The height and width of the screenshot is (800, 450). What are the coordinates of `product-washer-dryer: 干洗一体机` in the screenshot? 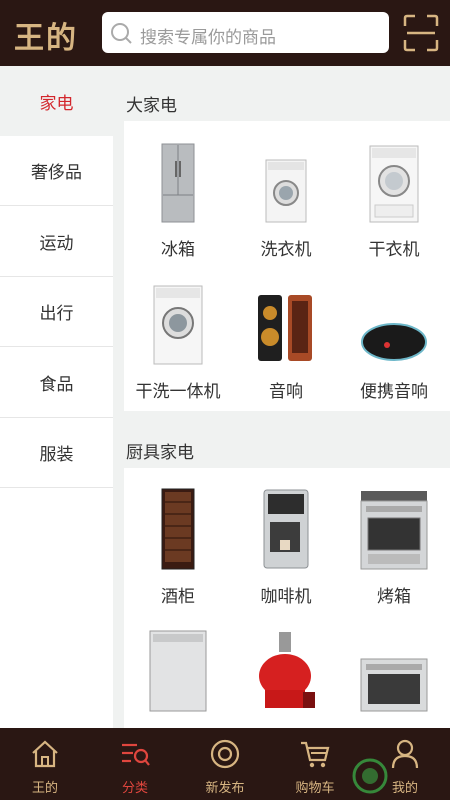 It's located at (178, 343).